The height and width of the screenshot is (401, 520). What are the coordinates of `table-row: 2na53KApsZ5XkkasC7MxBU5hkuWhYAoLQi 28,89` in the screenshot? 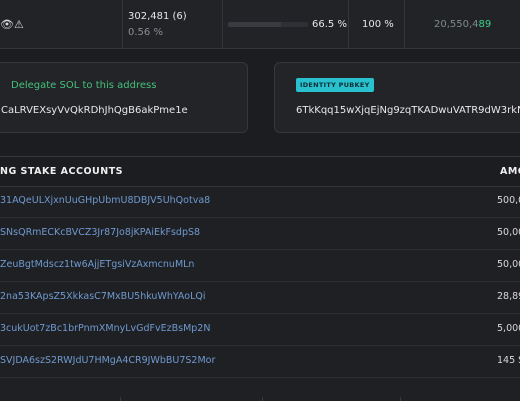 It's located at (260, 298).